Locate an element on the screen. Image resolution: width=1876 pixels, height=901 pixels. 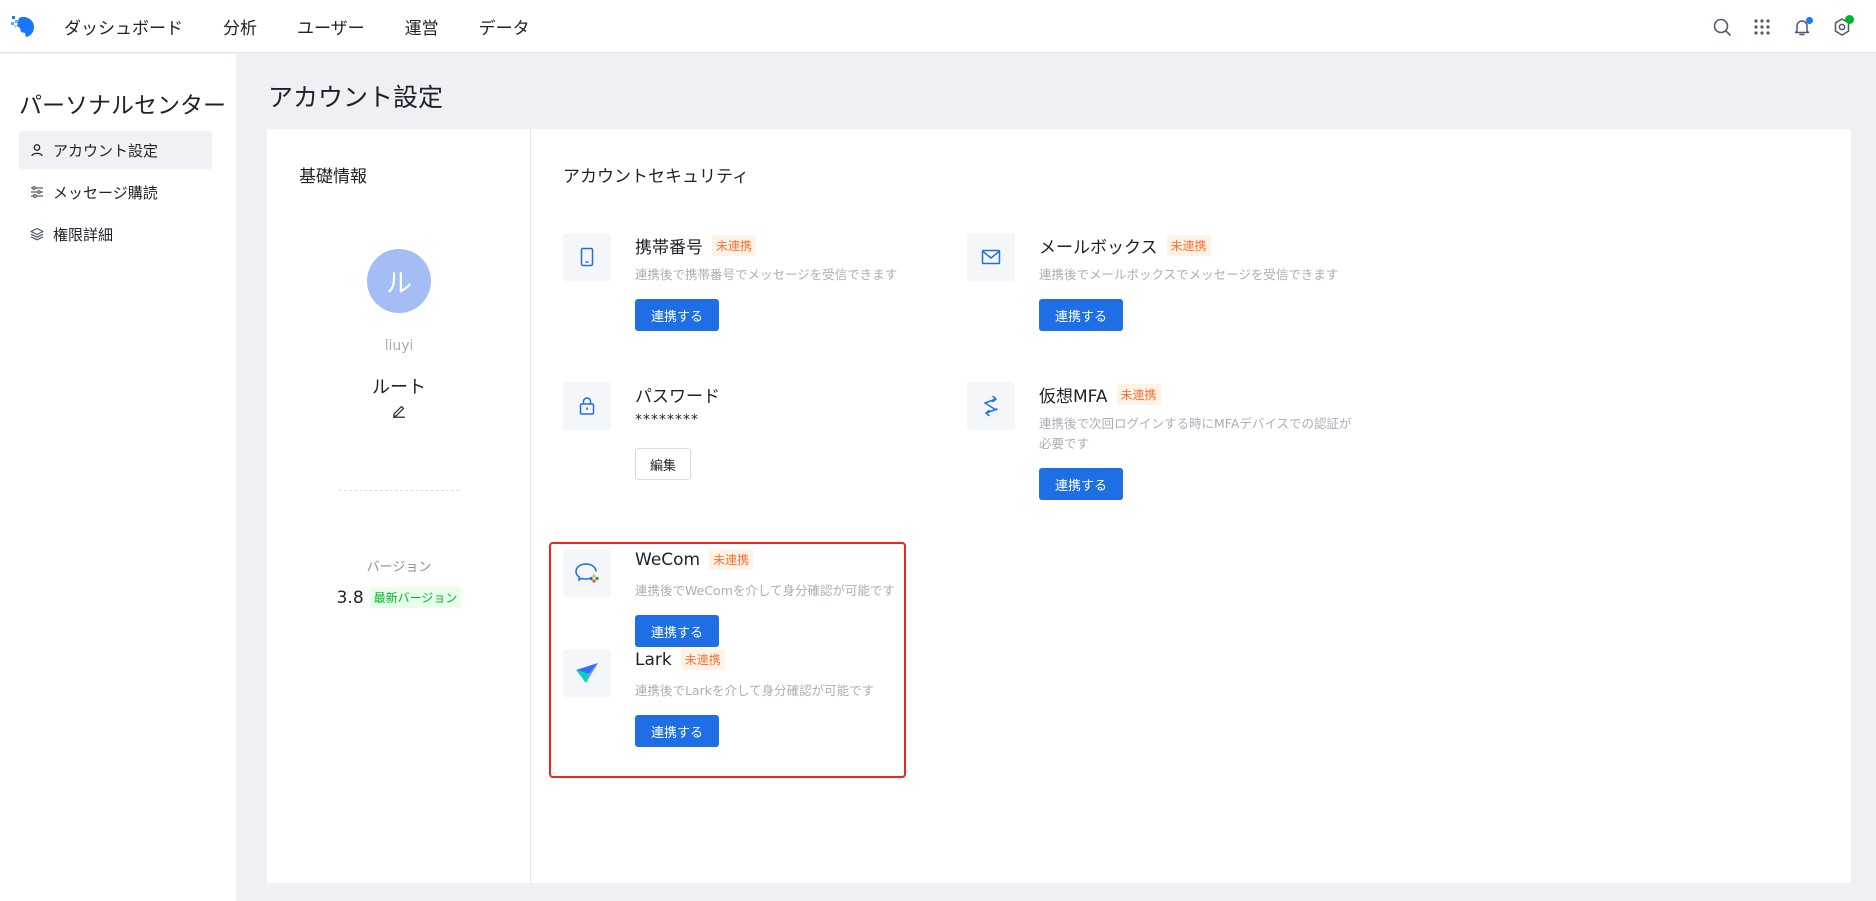
sidebar: パーソナルセンター アカウント設定 メッセージ購読 権限詳細 is located at coordinates (118, 477).